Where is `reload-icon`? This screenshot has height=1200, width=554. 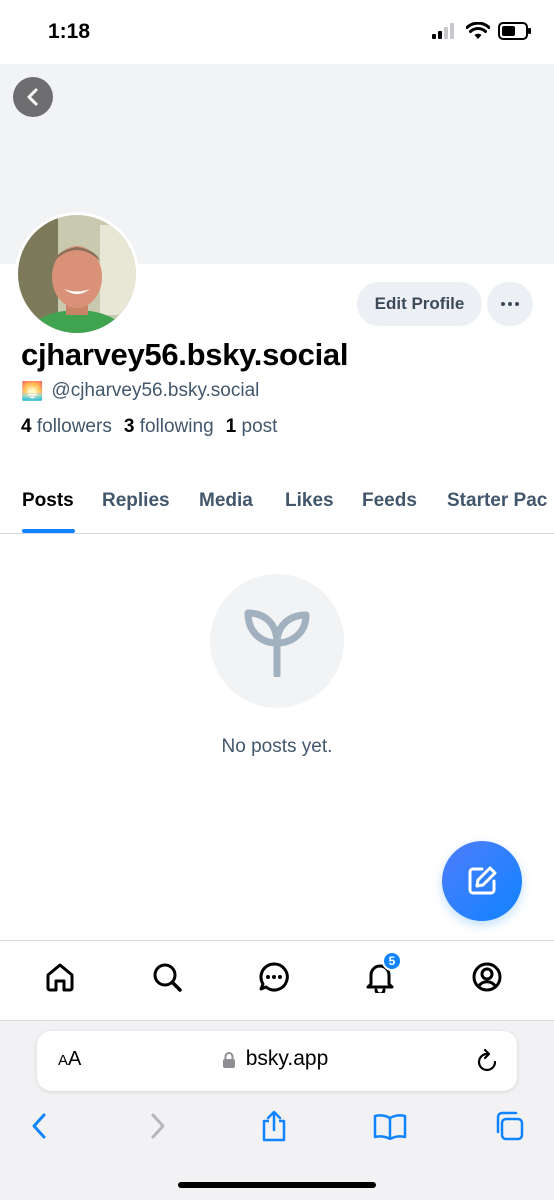 reload-icon is located at coordinates (487, 1061).